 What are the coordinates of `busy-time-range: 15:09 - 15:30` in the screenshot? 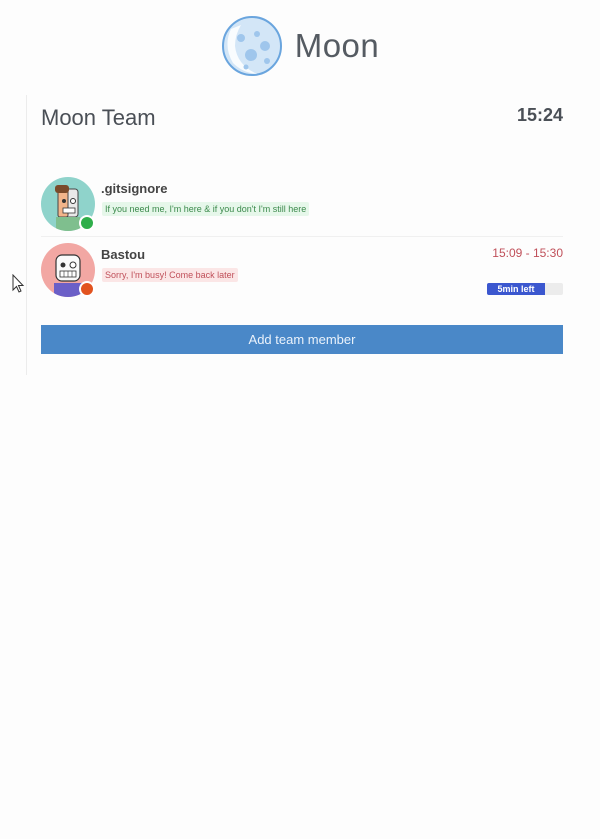 It's located at (527, 253).